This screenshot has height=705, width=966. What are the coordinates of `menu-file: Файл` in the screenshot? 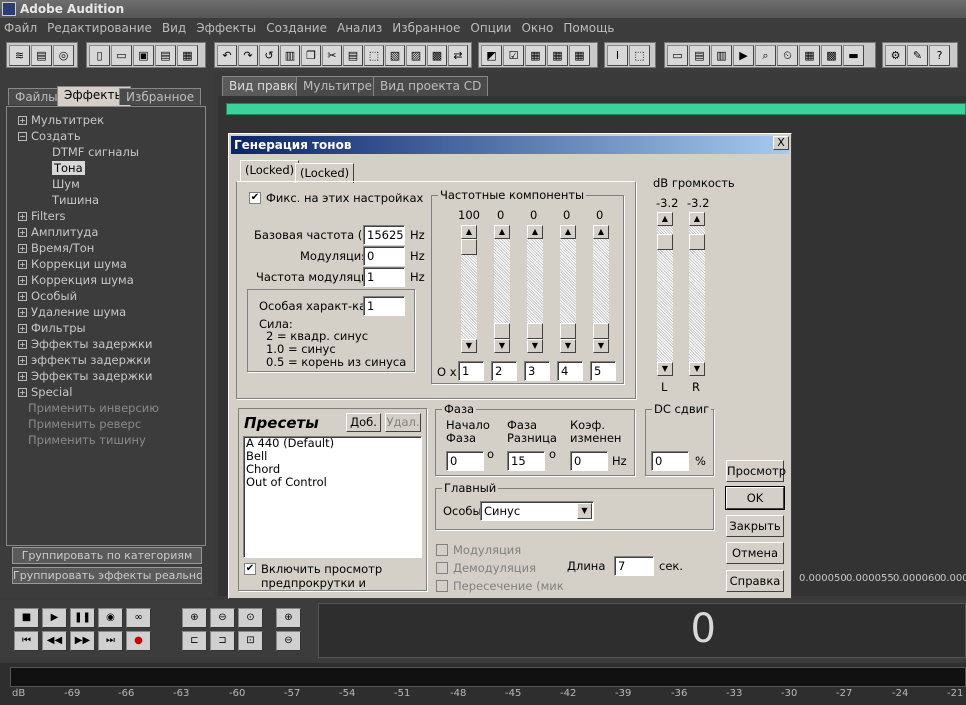 It's located at (20, 28).